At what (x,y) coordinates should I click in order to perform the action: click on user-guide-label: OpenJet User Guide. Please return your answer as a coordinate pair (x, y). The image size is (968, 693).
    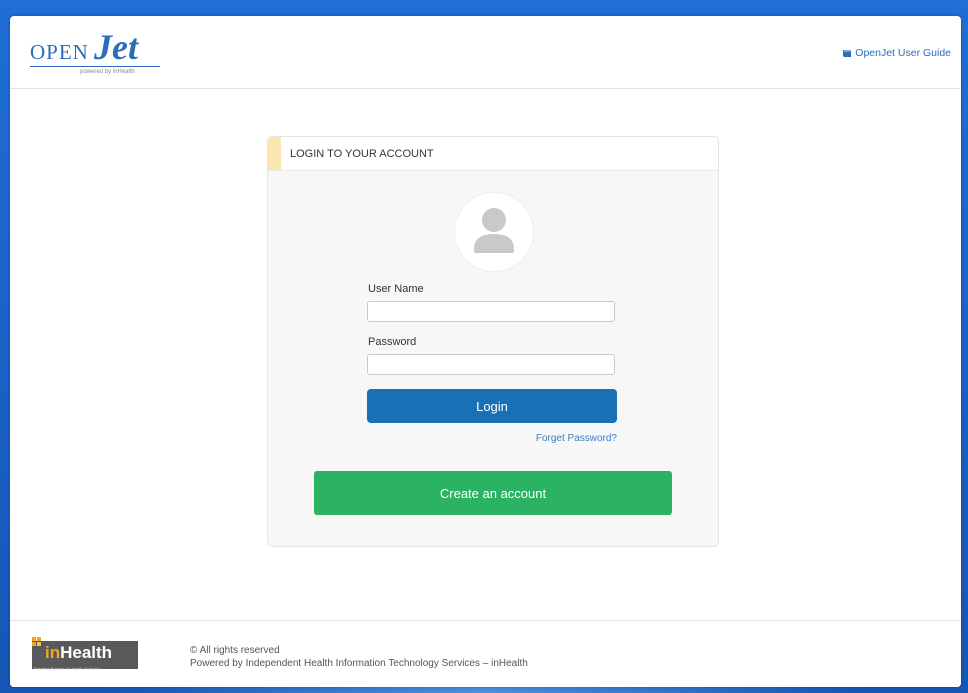
    Looking at the image, I should click on (903, 53).